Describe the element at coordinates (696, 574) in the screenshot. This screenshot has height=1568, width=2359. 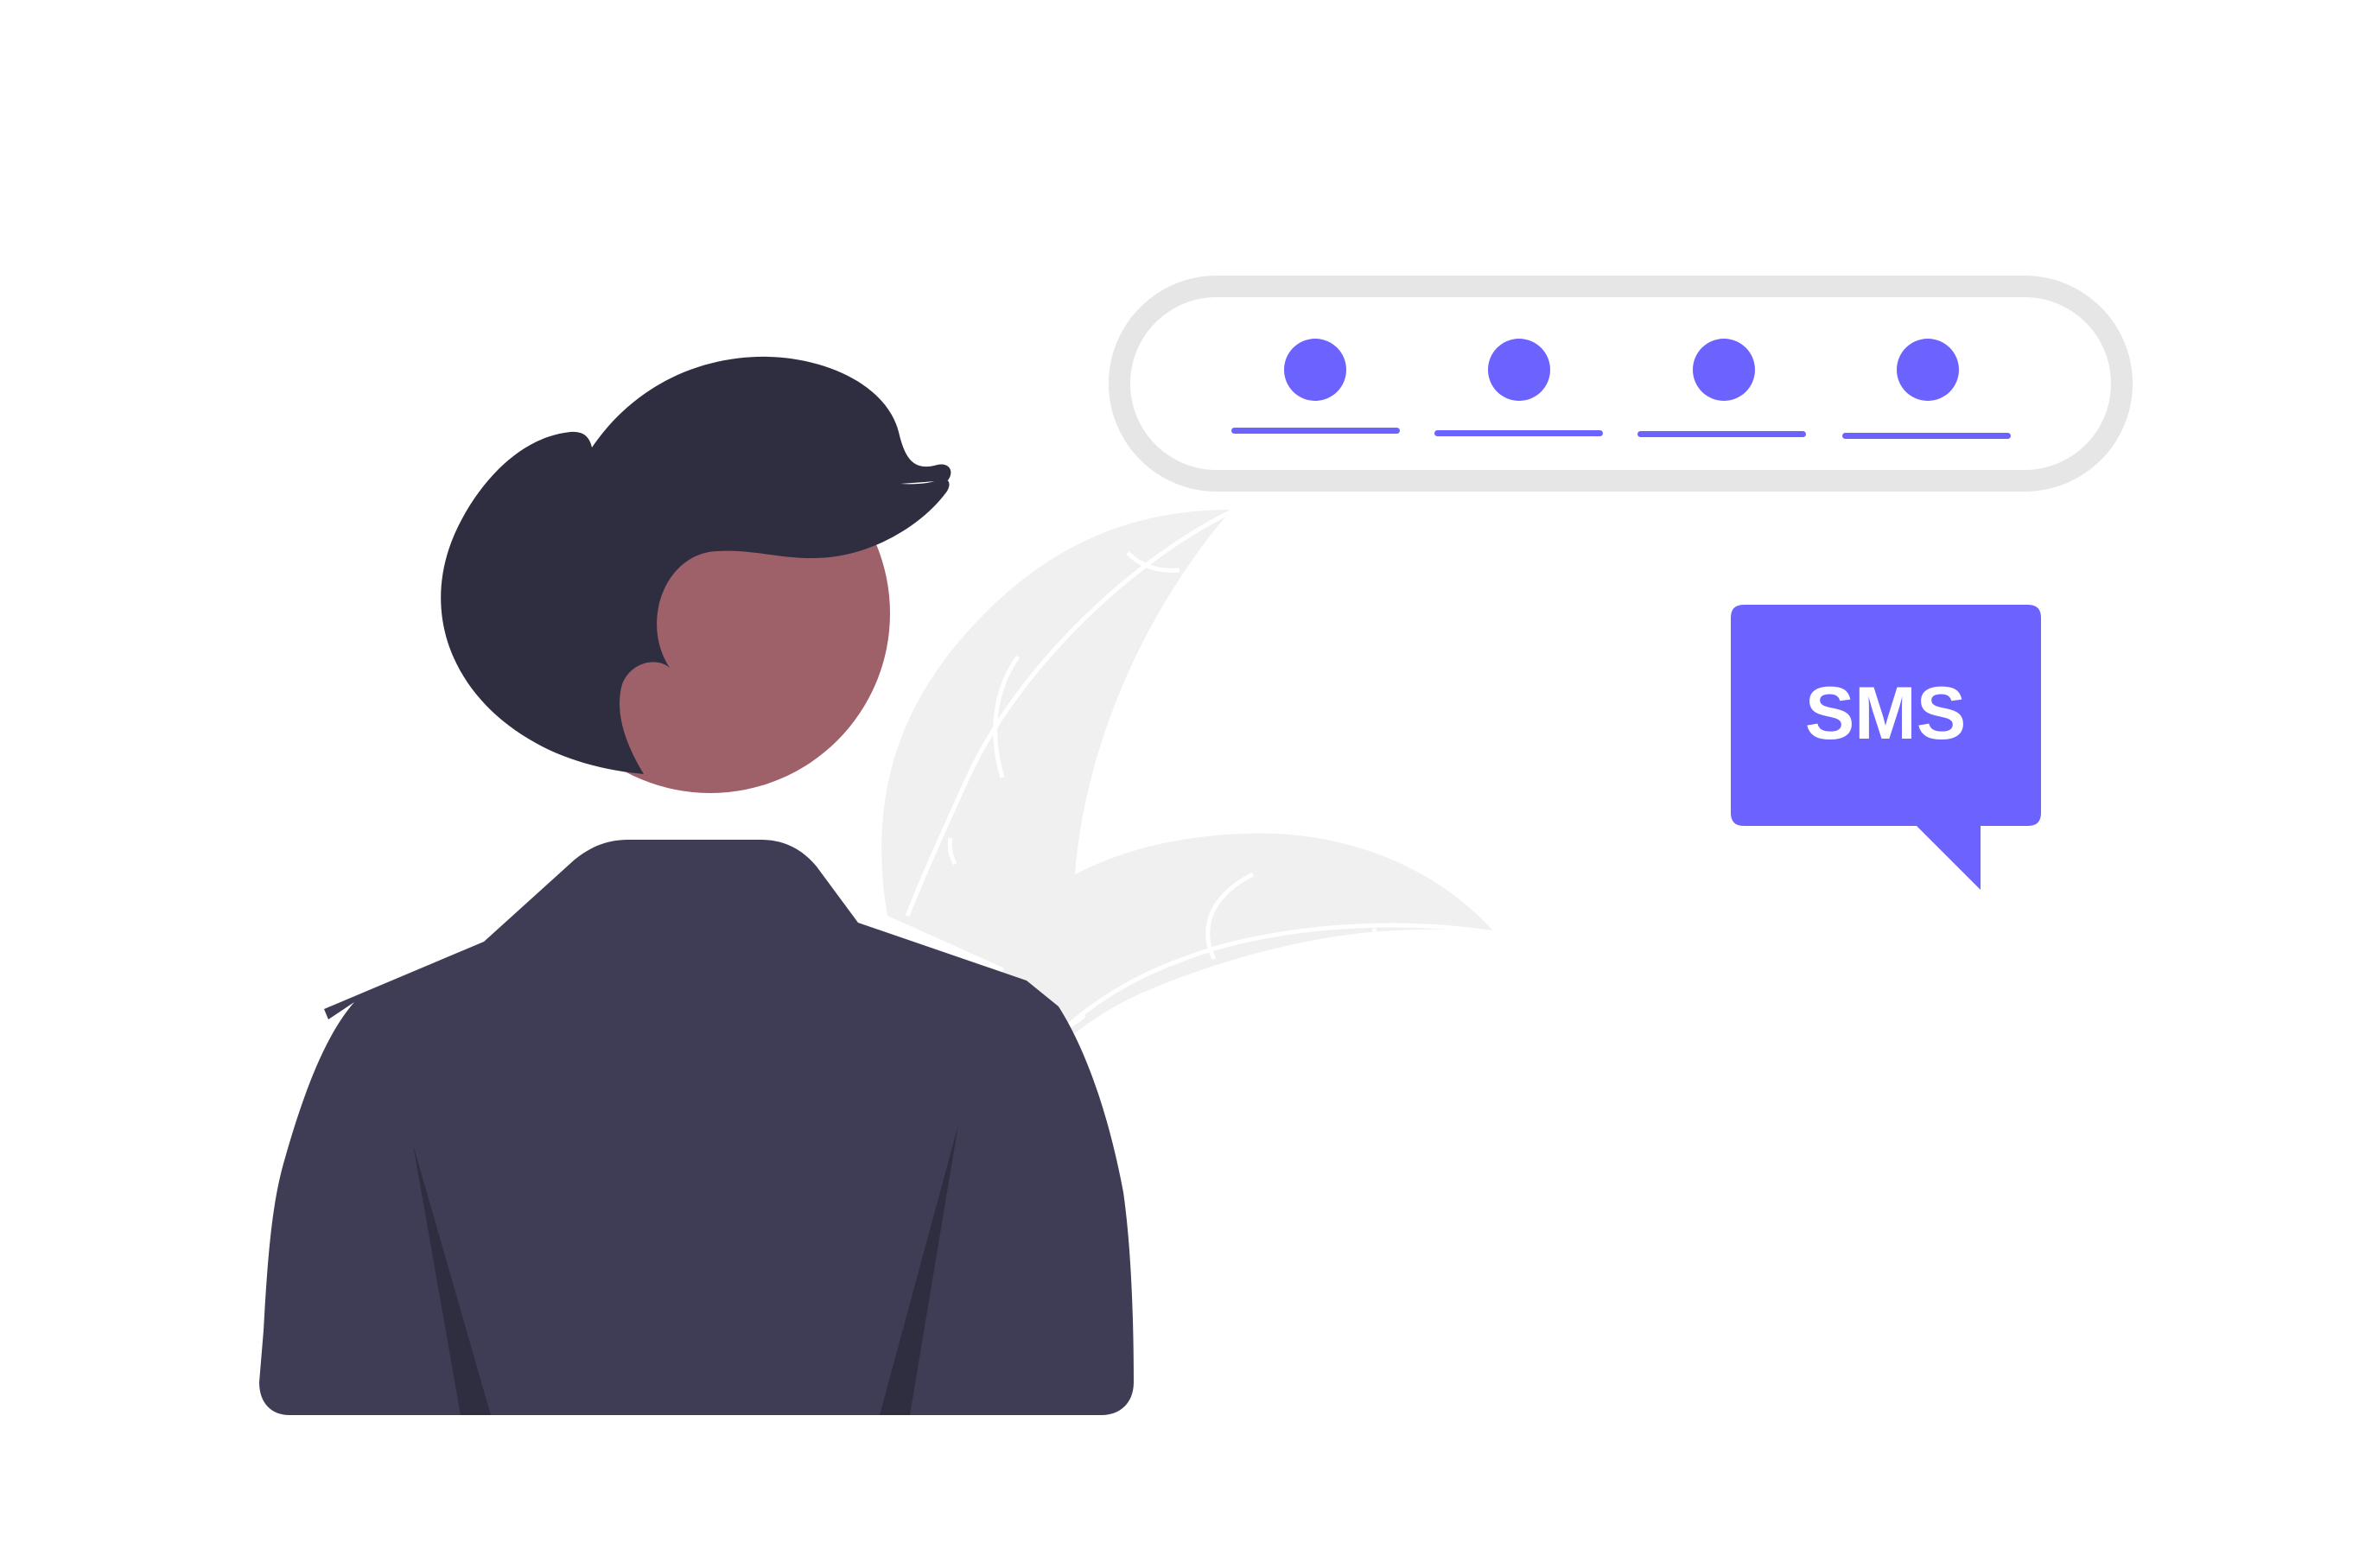
I see `person-head` at that location.